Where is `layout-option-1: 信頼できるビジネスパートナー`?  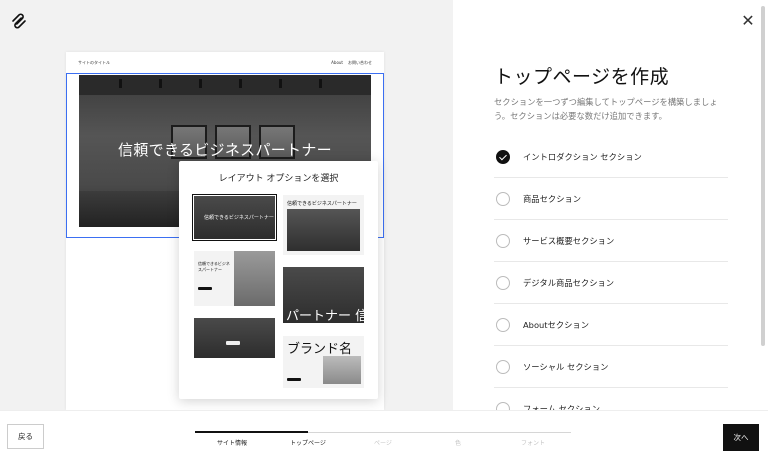 layout-option-1: 信頼できるビジネスパートナー is located at coordinates (234, 217).